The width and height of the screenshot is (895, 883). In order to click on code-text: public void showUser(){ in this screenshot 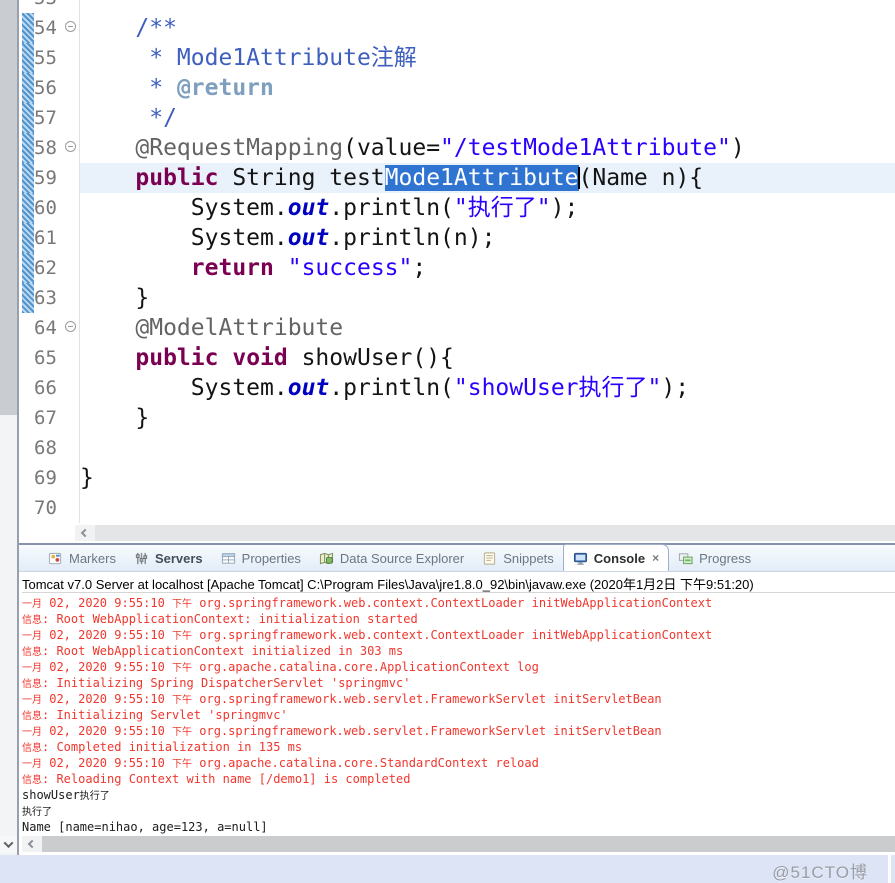, I will do `click(487, 358)`.